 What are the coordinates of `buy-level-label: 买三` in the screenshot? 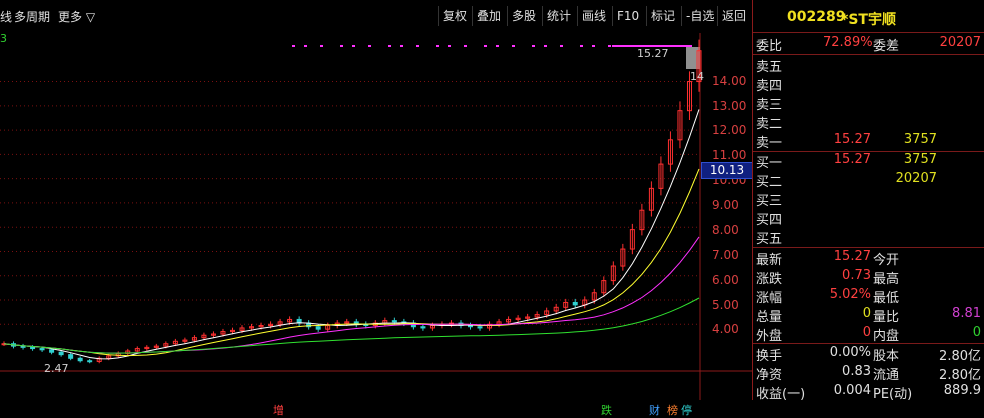 It's located at (769, 201).